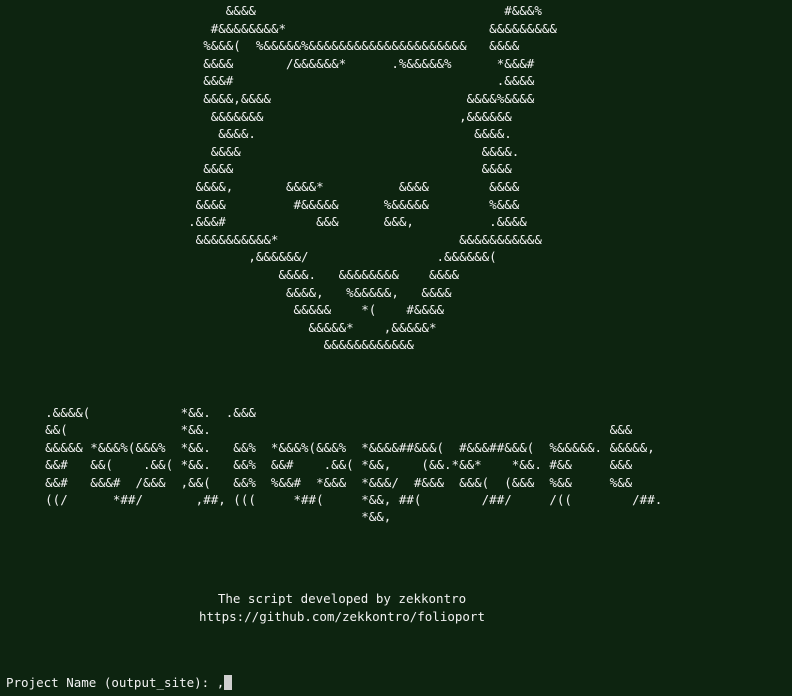 The image size is (792, 696). Describe the element at coordinates (221, 682) in the screenshot. I see `prompt-input-value: ,` at that location.